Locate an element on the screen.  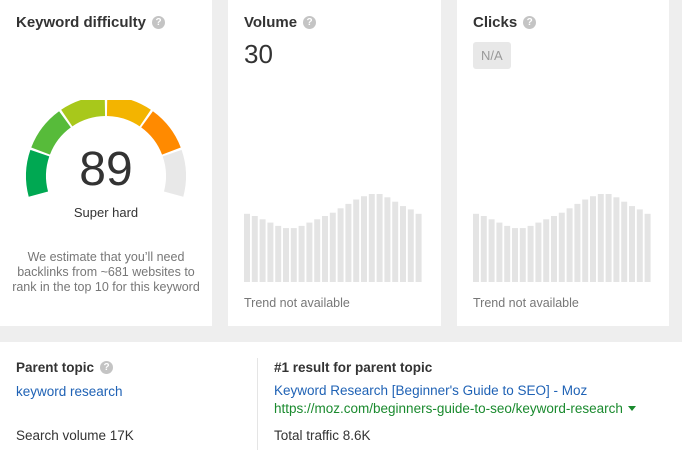
top-result-total-traffic: Total traffic 8.6K is located at coordinates (322, 435).